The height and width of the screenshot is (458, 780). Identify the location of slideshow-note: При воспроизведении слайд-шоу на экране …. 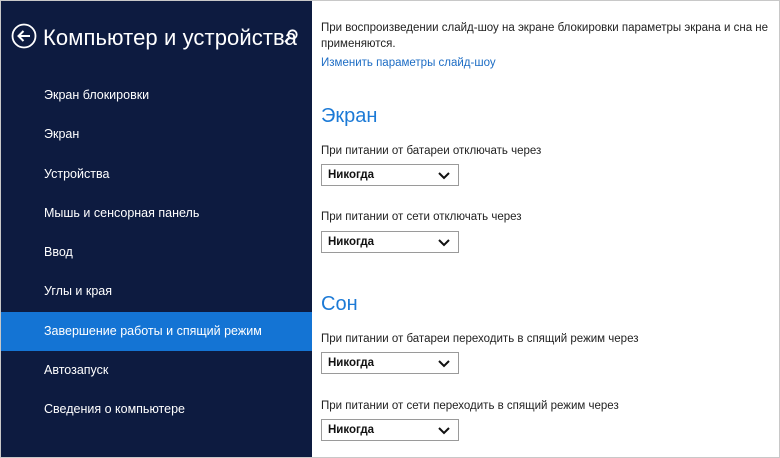
(545, 36).